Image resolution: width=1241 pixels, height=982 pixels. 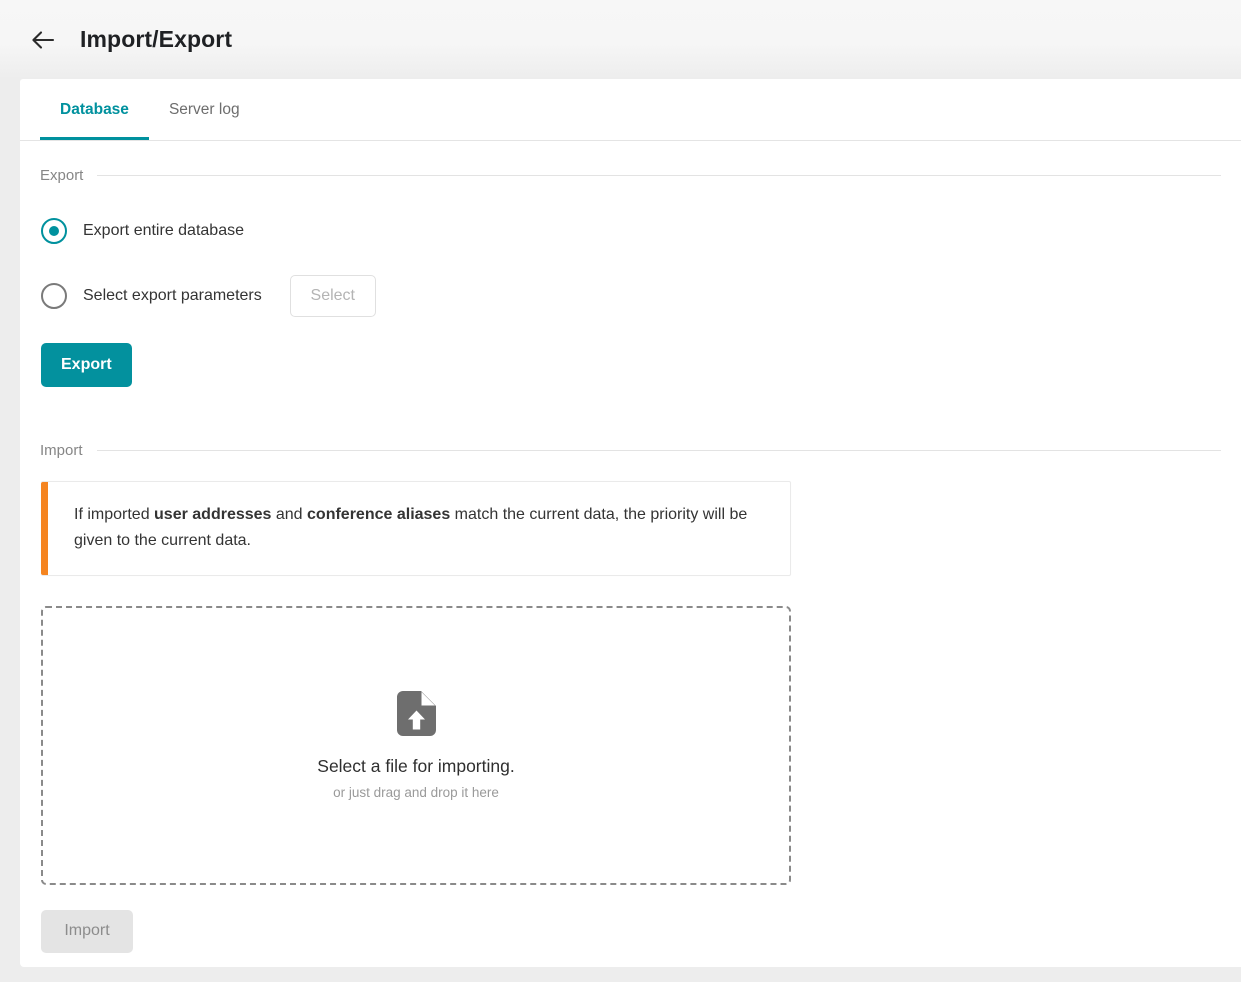 I want to click on notice-bold-conference-aliases: conference aliases, so click(x=379, y=514).